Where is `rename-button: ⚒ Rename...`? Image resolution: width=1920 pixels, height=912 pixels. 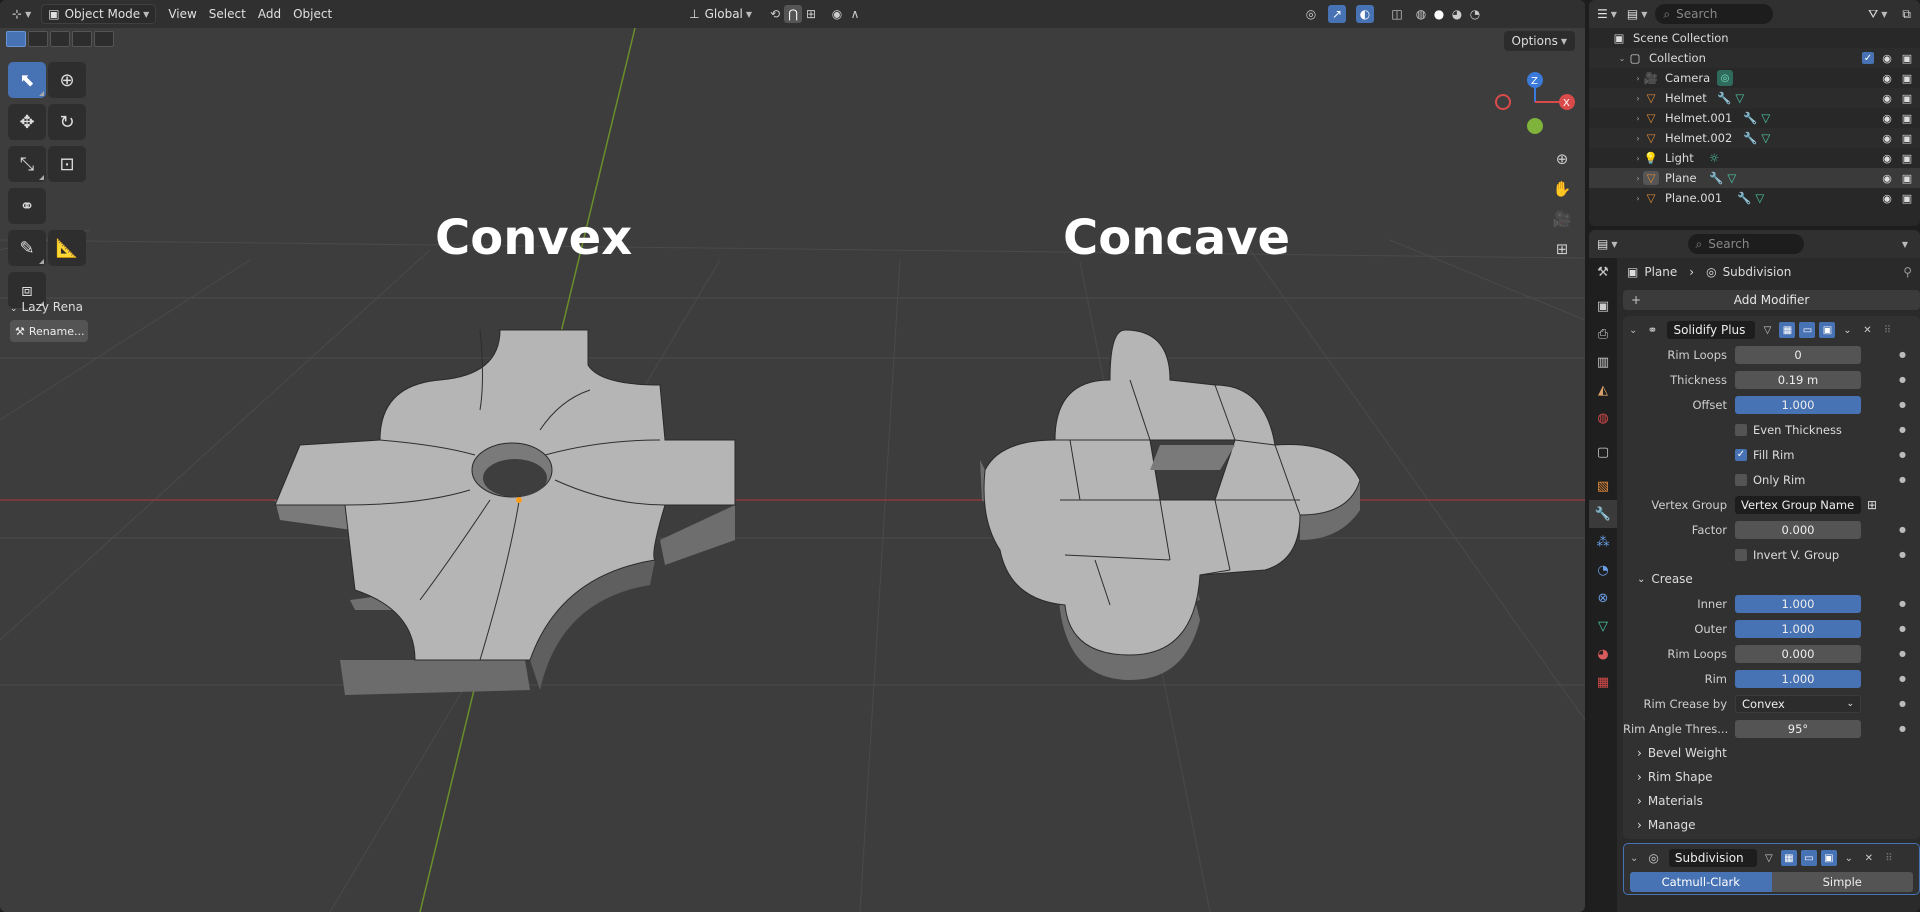 rename-button: ⚒ Rename... is located at coordinates (49, 331).